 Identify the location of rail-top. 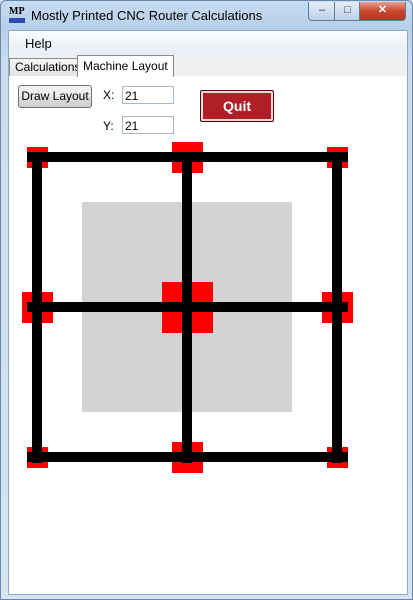
(187, 157).